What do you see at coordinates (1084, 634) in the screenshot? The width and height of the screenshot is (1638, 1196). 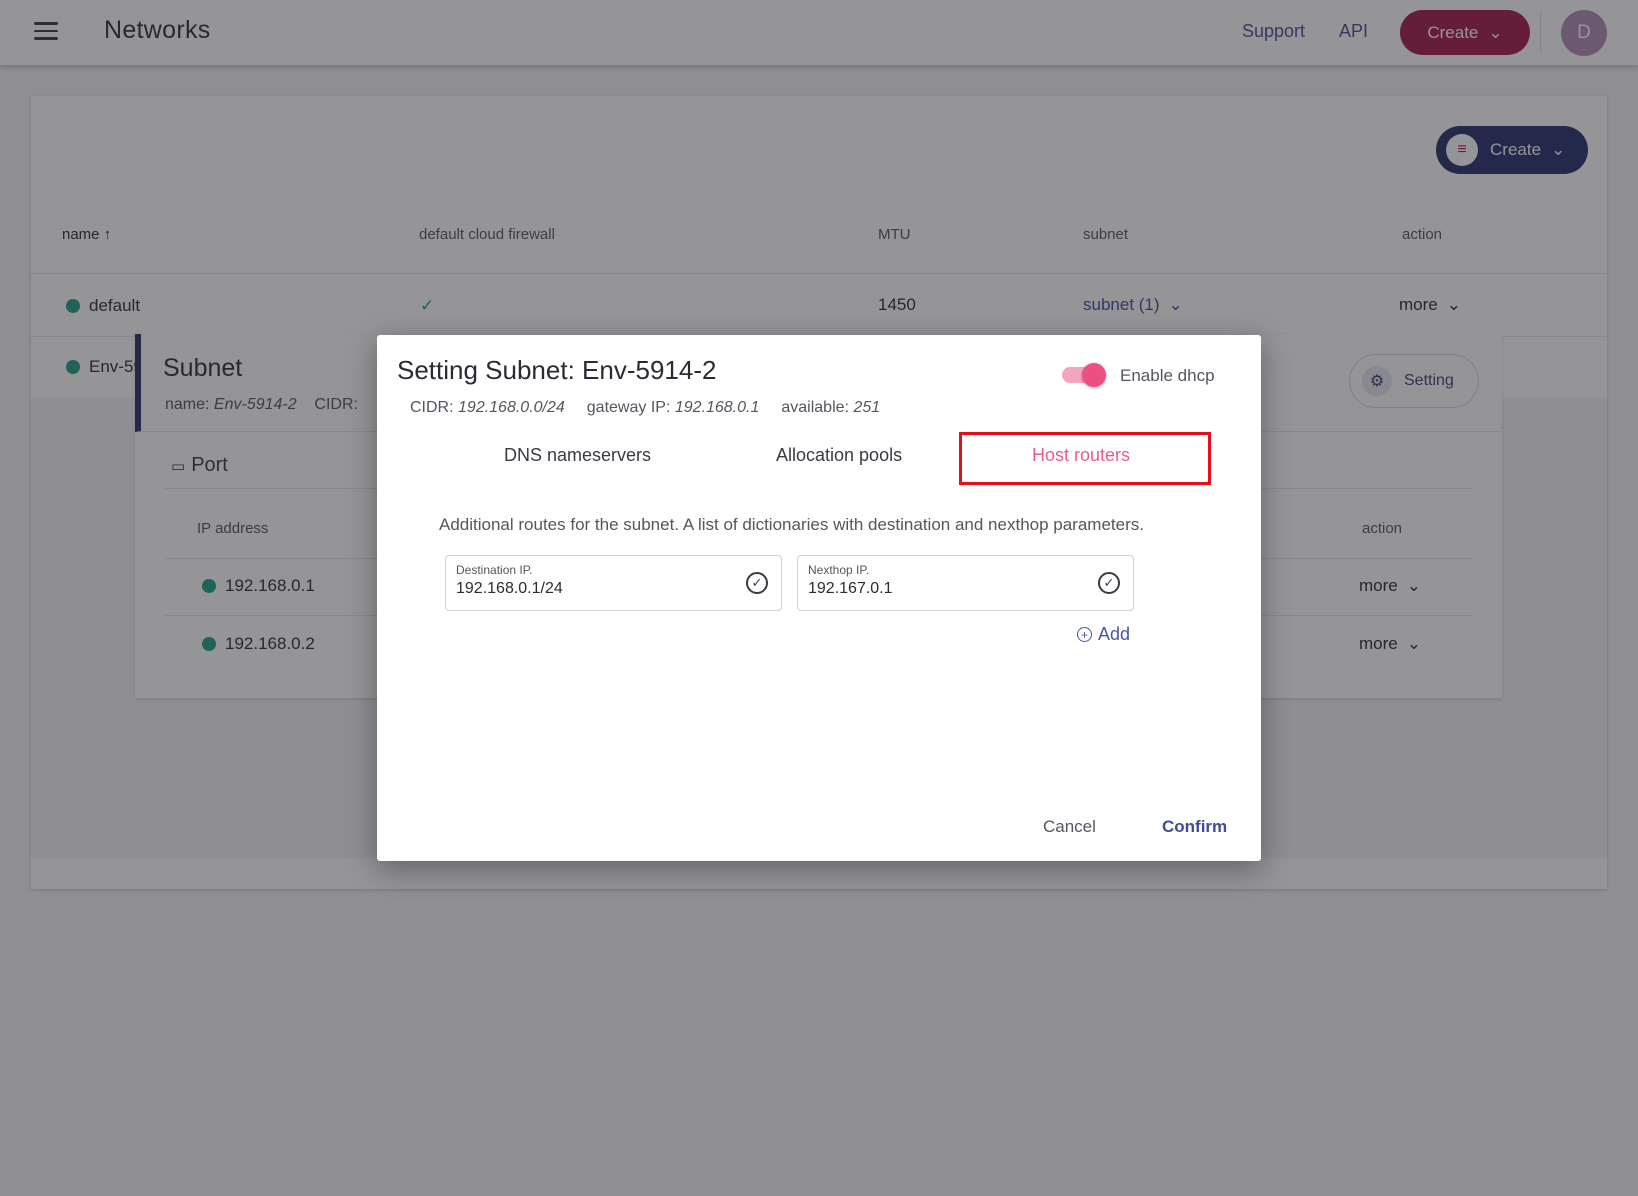 I see `add-circle-icon: +` at bounding box center [1084, 634].